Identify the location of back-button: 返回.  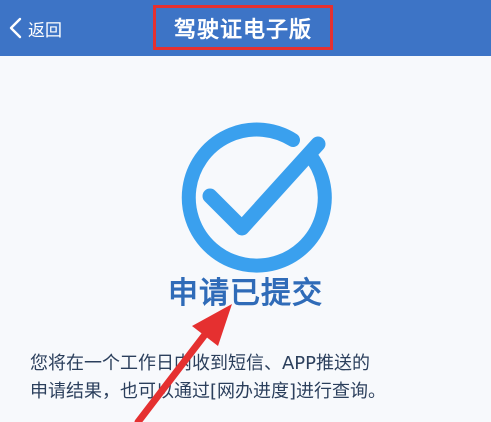
(34, 28).